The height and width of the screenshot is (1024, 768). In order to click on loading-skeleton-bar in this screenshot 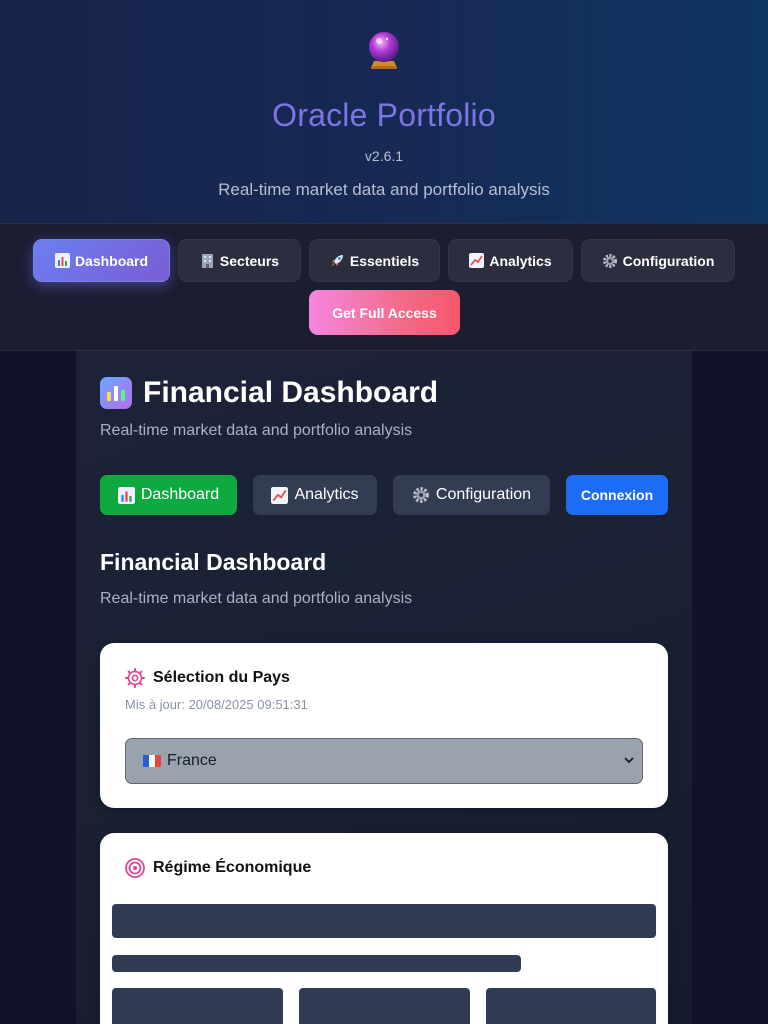, I will do `click(384, 921)`.